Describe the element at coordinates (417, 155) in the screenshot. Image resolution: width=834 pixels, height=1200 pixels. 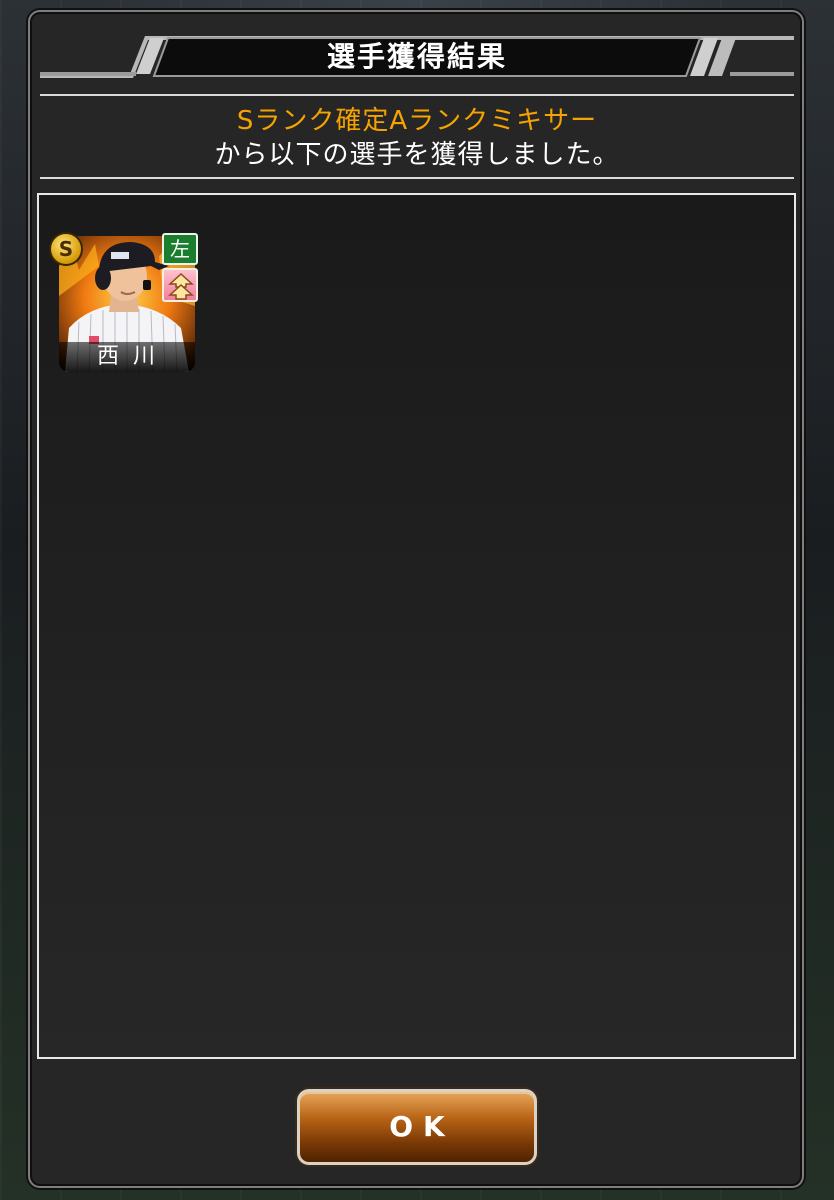
I see `result-message: から以下の選手を獲得しました。` at that location.